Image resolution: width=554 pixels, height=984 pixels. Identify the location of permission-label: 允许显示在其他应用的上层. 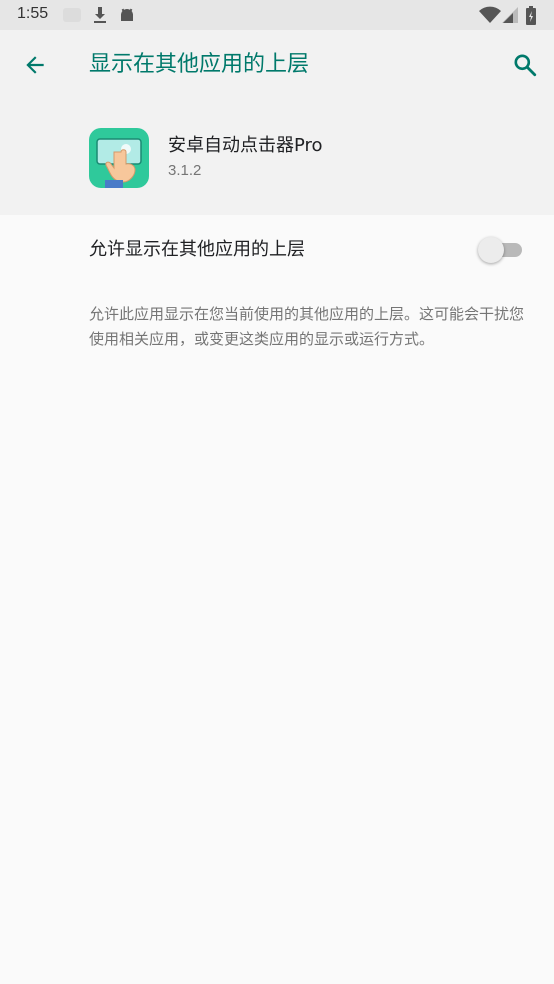
(197, 249).